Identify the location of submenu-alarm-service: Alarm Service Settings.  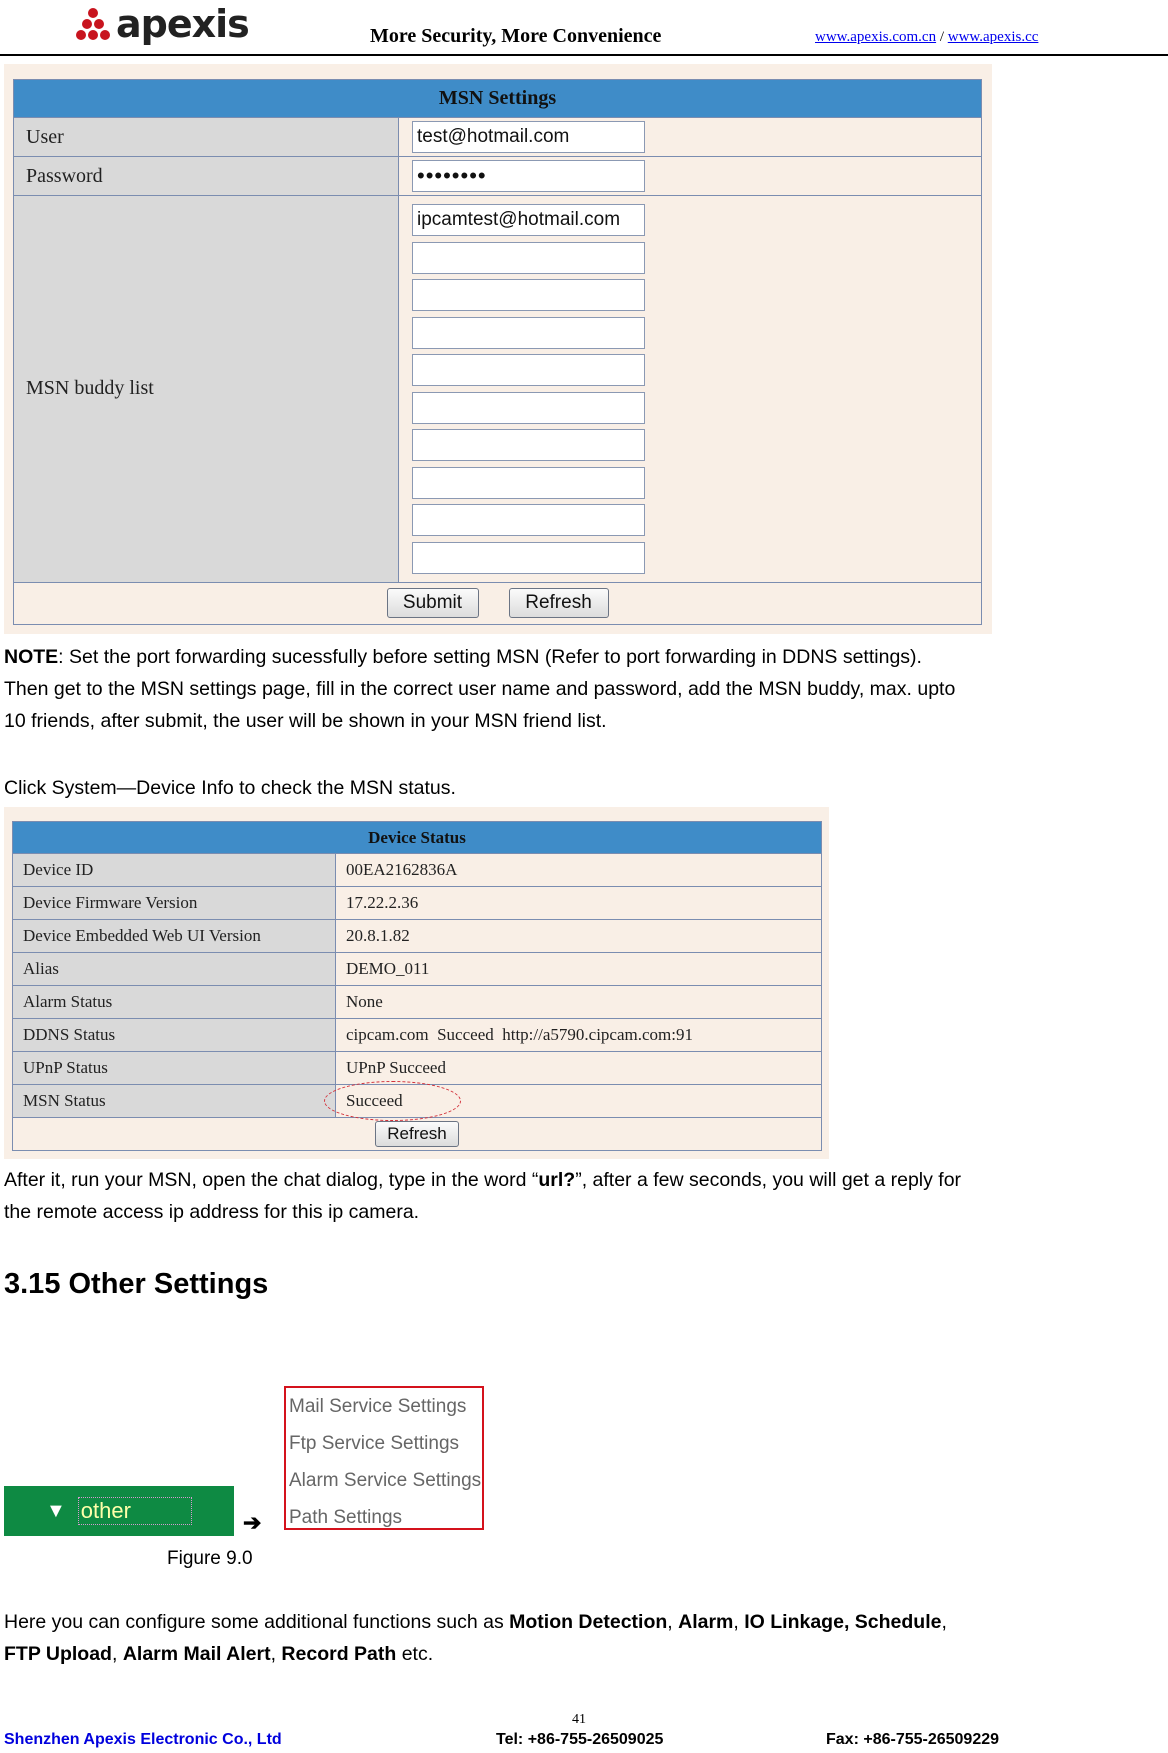
(384, 1480).